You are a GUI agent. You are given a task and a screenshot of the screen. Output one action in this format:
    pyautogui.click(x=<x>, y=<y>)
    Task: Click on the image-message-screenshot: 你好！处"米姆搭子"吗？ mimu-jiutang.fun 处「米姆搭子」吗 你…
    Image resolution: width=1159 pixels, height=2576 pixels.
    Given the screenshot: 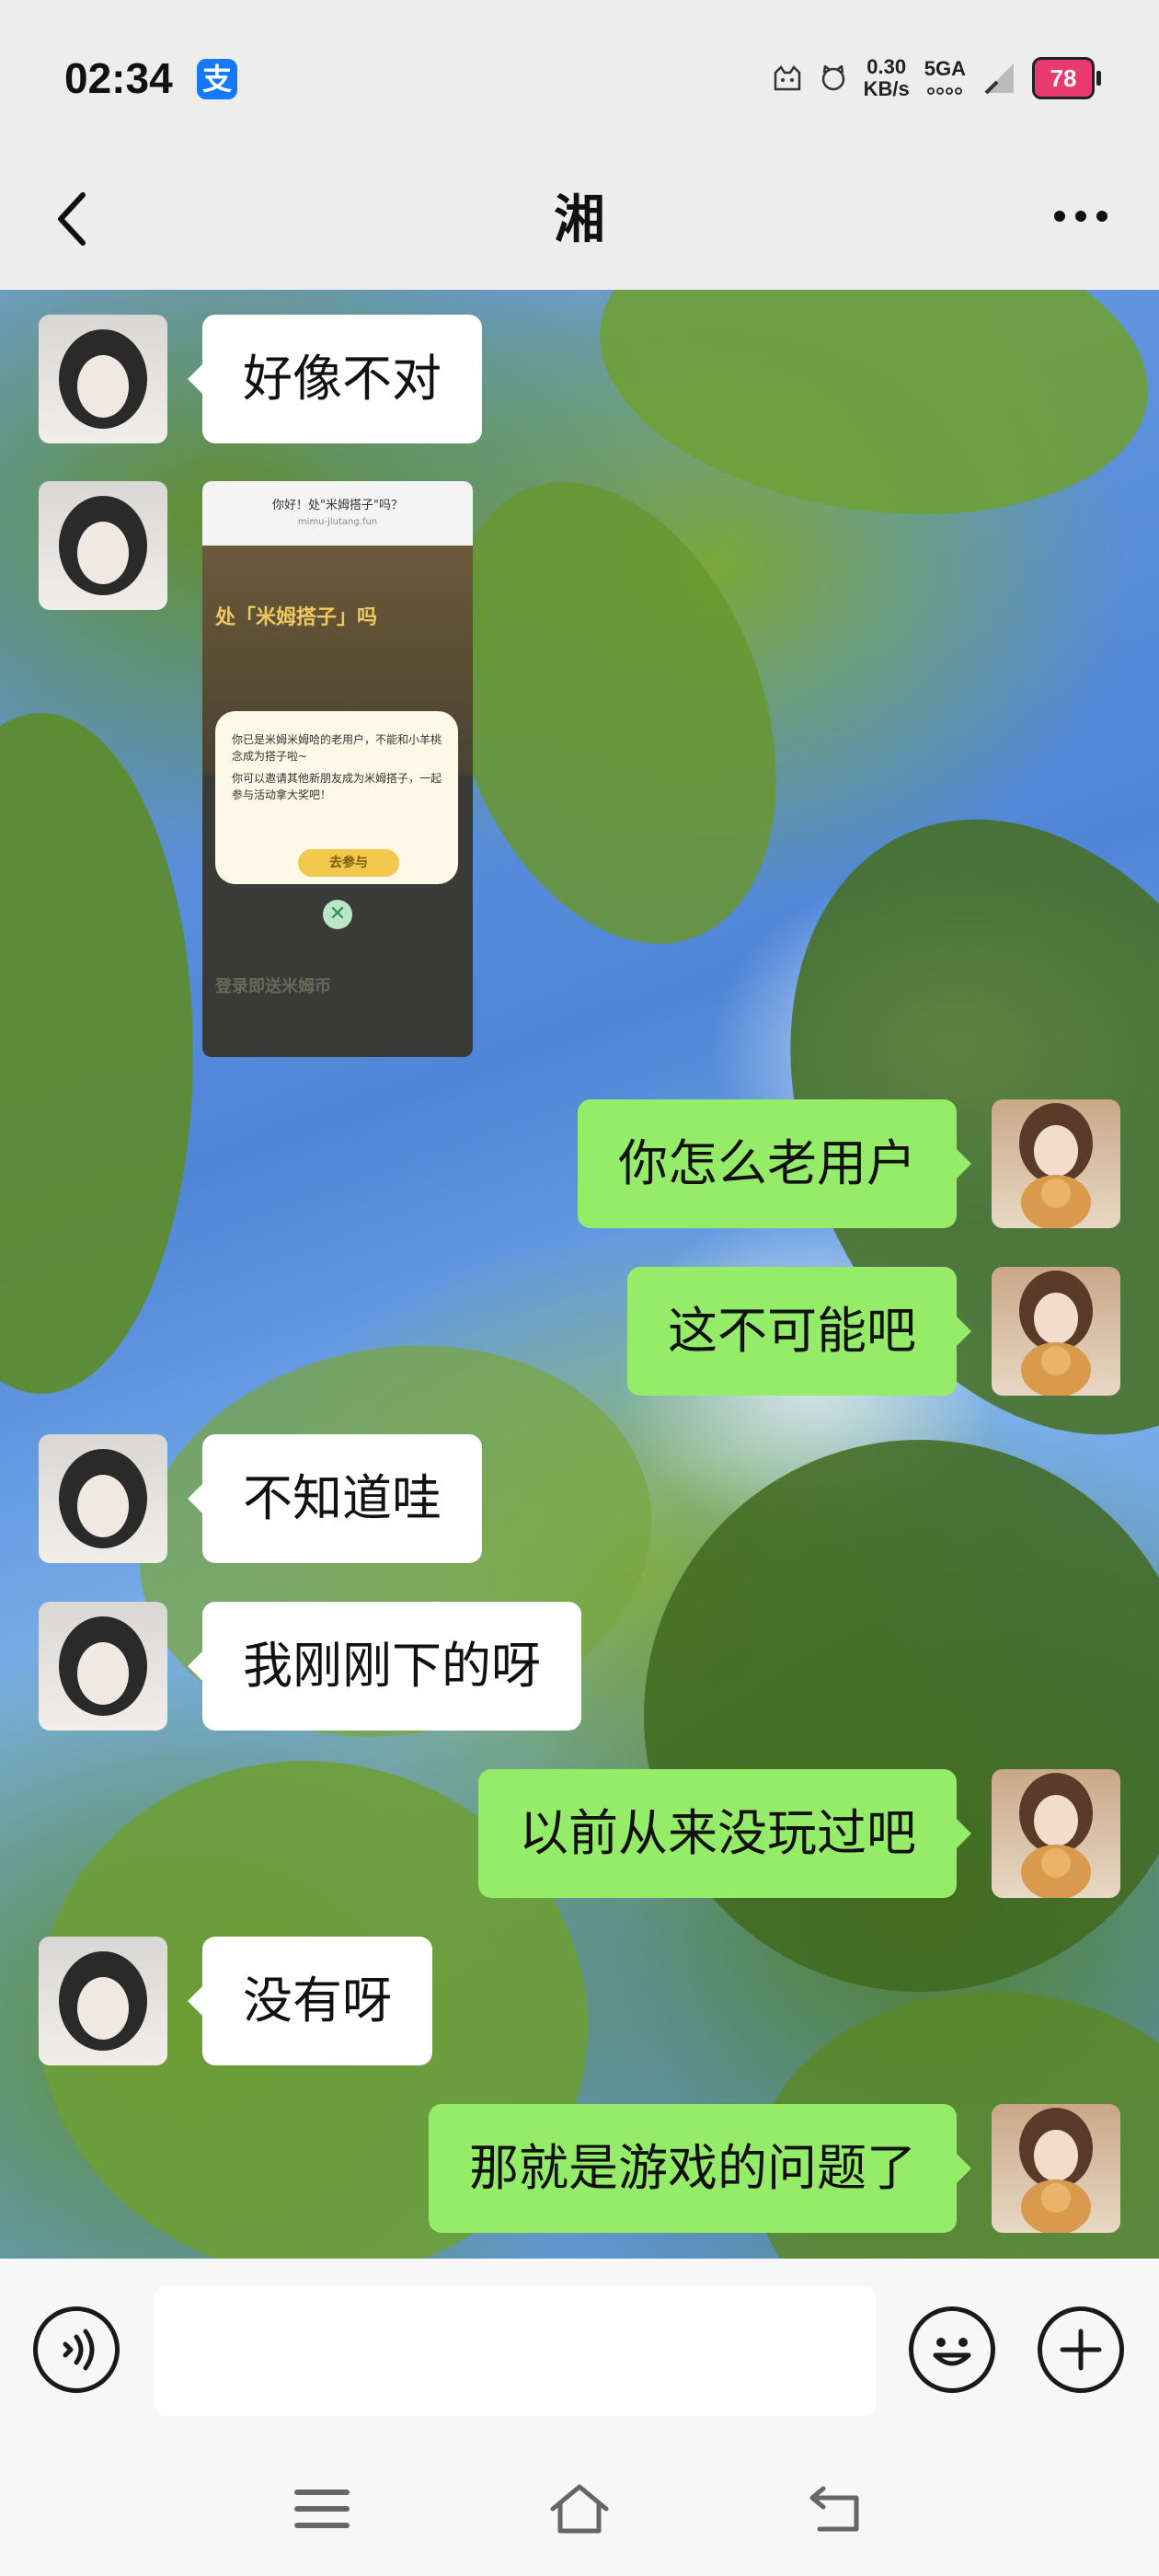 What is the action you would take?
    pyautogui.click(x=337, y=769)
    